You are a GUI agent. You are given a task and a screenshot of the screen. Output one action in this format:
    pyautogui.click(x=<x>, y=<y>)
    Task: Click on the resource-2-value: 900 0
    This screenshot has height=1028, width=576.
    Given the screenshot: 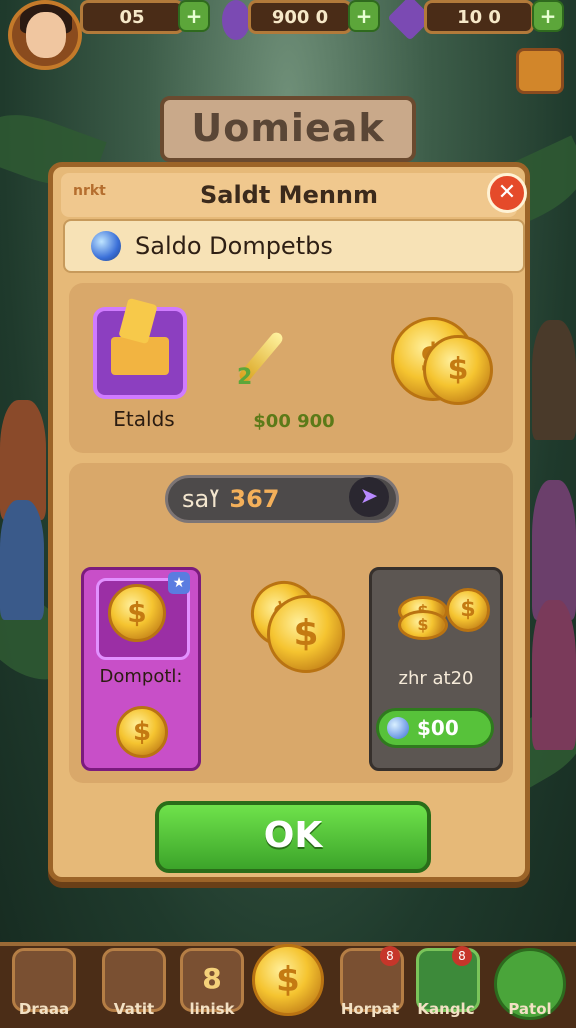 What is the action you would take?
    pyautogui.click(x=300, y=17)
    